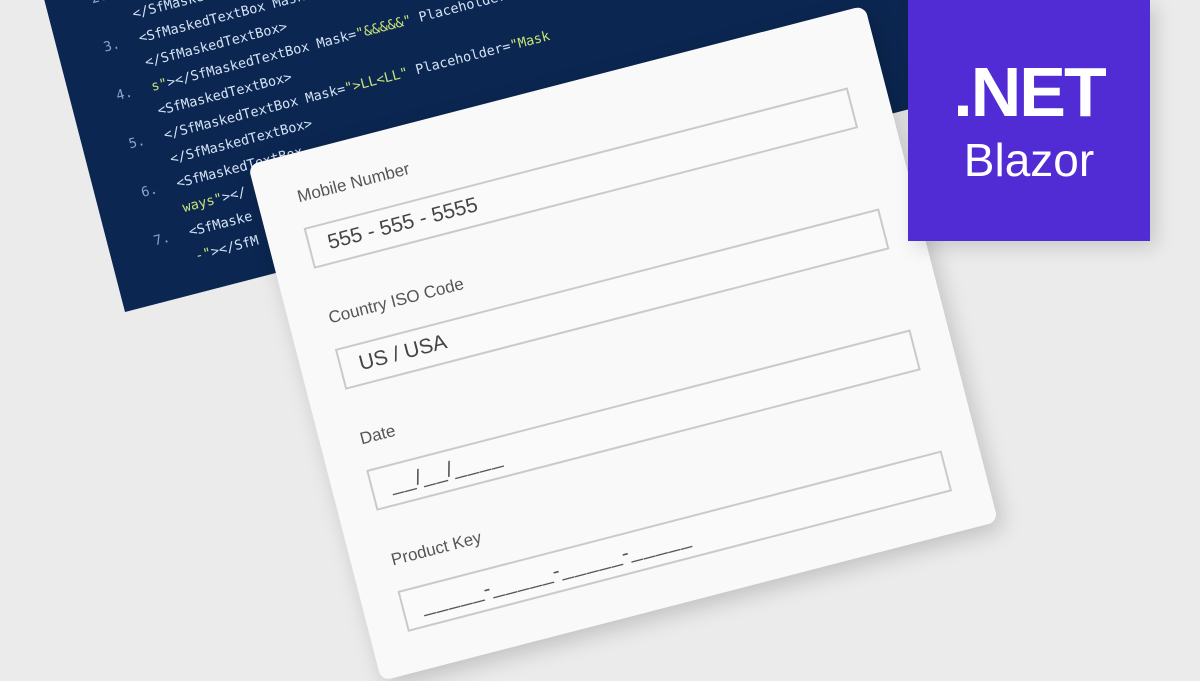 Image resolution: width=1200 pixels, height=681 pixels. I want to click on code-string: "&&&&&", so click(384, 26).